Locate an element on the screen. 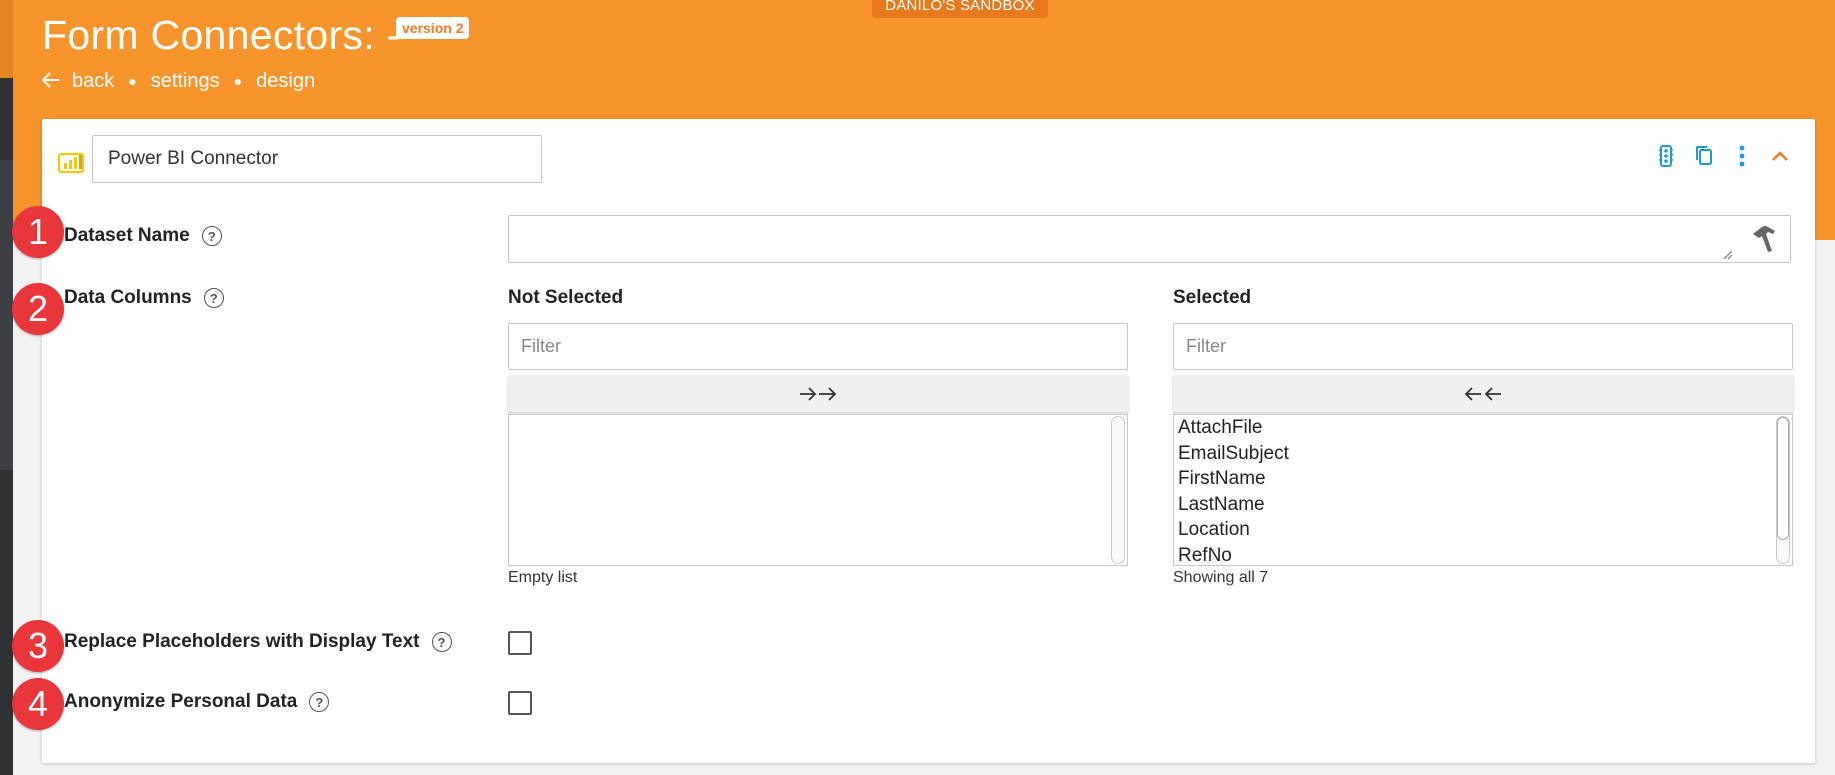 This screenshot has height=775, width=1835. not-selected-filter-input is located at coordinates (818, 346).